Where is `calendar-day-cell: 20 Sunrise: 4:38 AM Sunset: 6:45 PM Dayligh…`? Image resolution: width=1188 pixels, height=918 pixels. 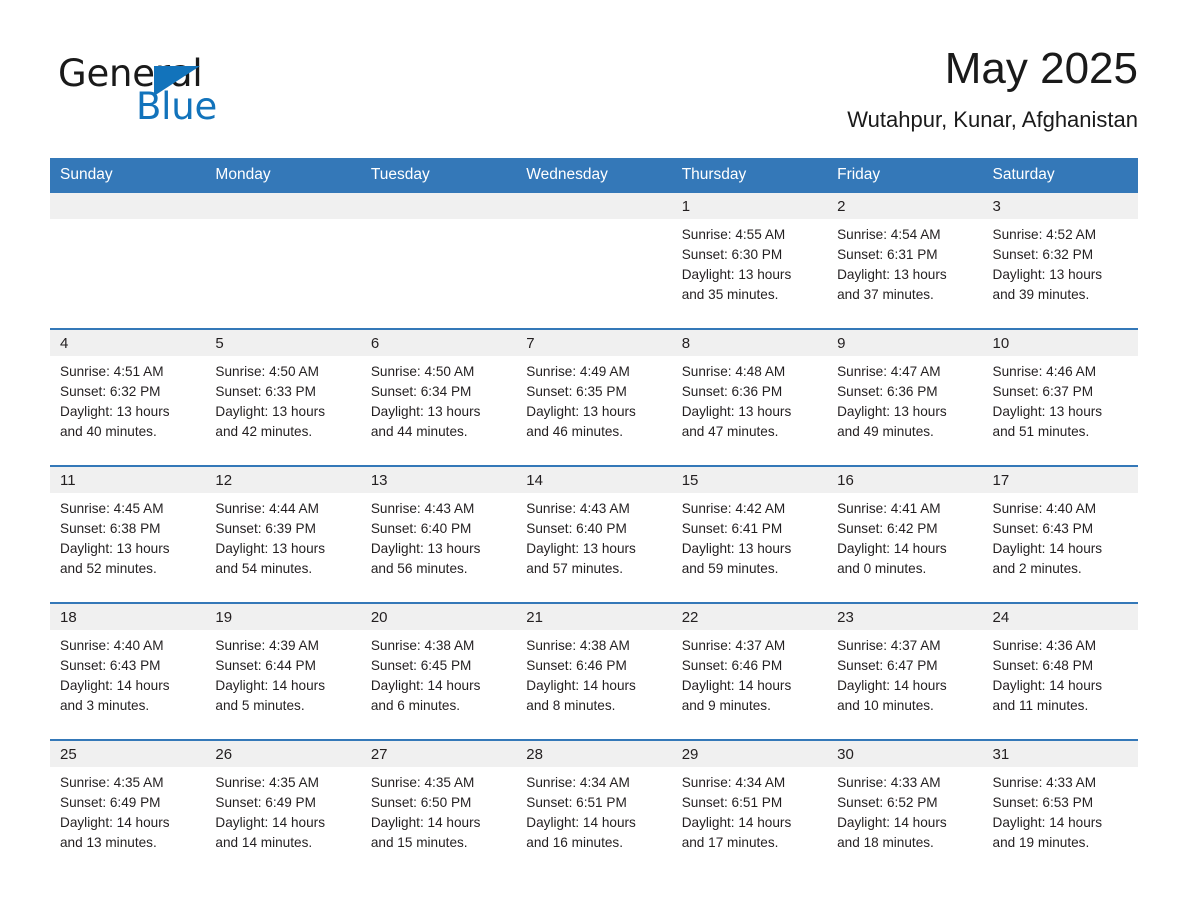 calendar-day-cell: 20 Sunrise: 4:38 AM Sunset: 6:45 PM Dayligh… is located at coordinates (438, 671).